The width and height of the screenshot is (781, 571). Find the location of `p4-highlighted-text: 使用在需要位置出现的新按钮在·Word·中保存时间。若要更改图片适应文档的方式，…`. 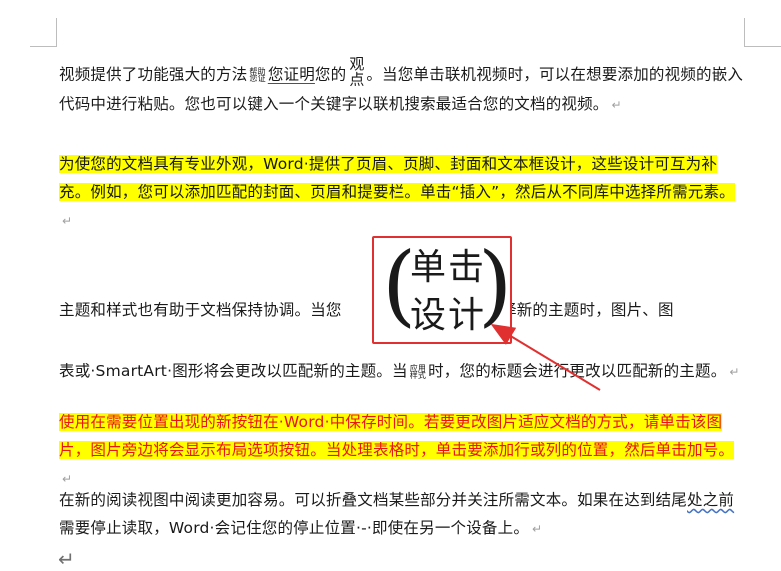

p4-highlighted-text: 使用在需要位置出现的新按钮在·Word·中保存时间。若要更改图片适应文档的方式，… is located at coordinates (397, 436).